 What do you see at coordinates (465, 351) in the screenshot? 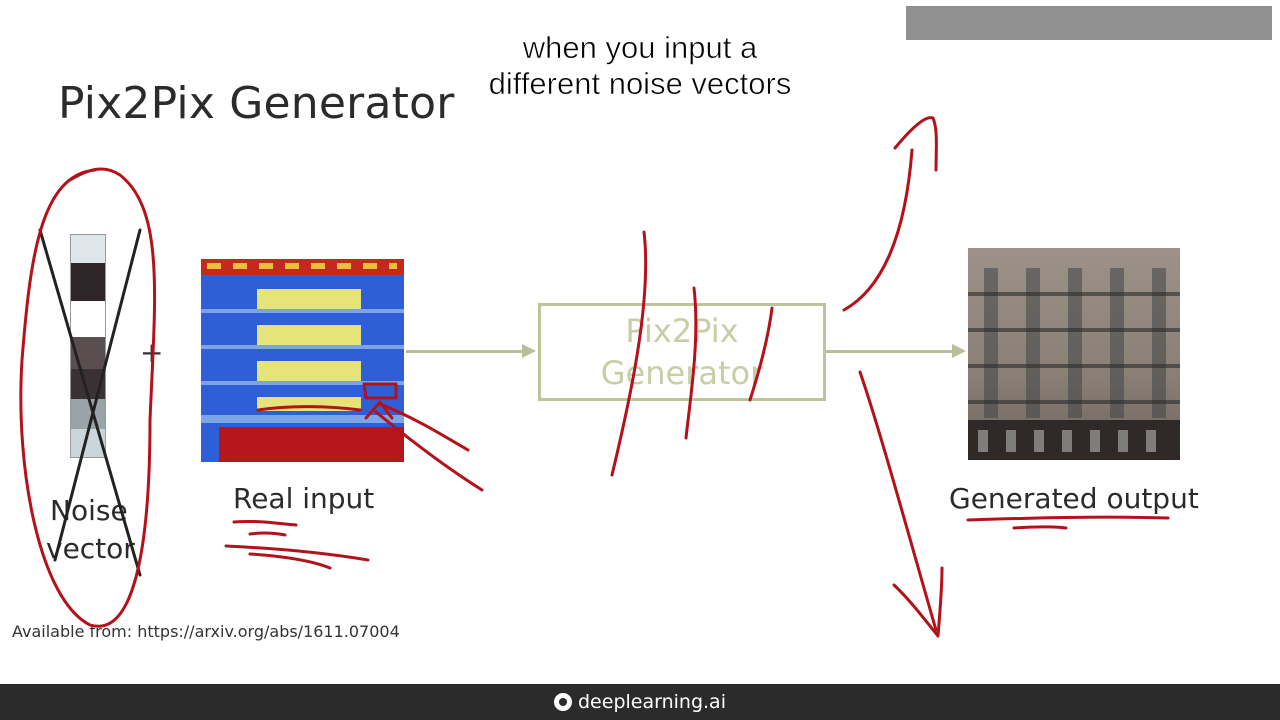
I see `arrow-input-to-generator` at bounding box center [465, 351].